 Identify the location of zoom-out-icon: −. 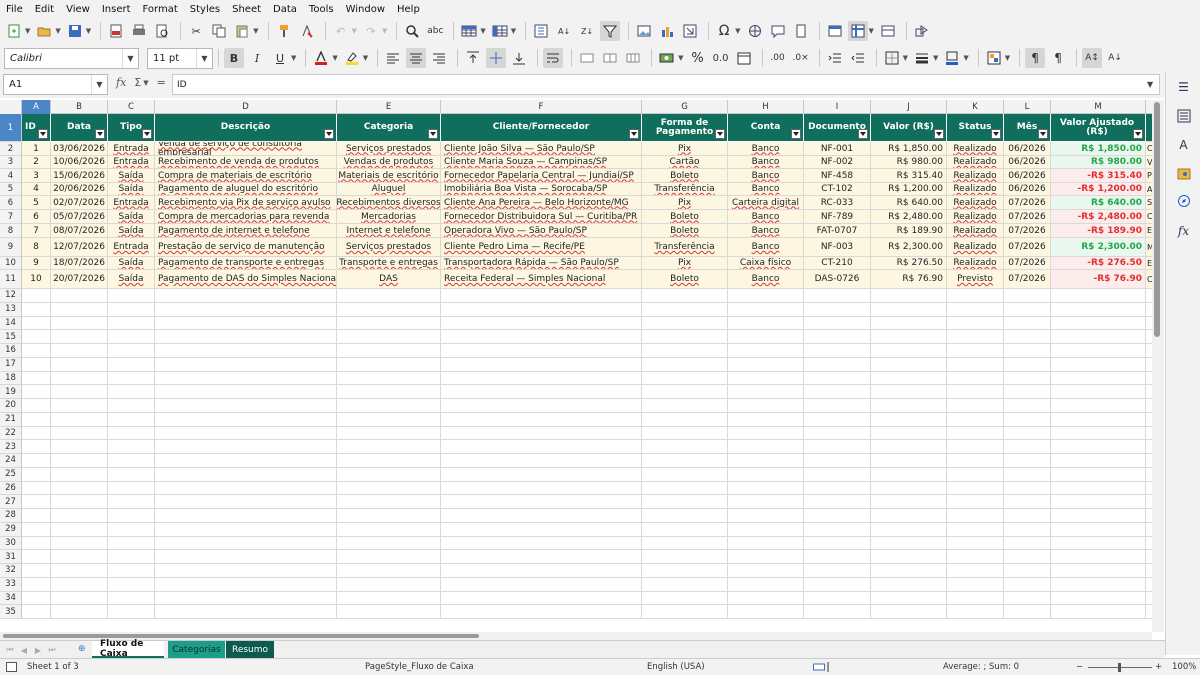
(1079, 667).